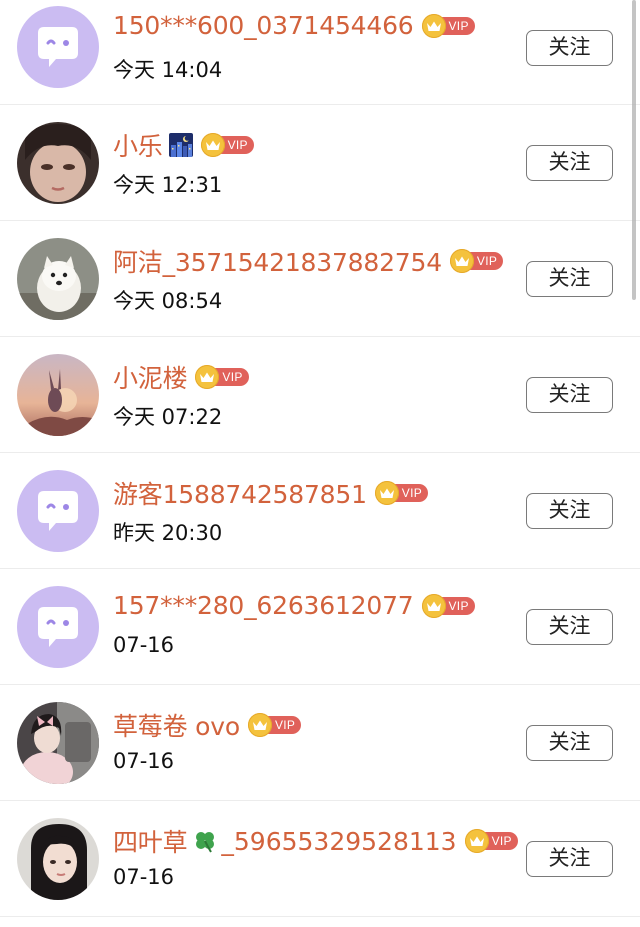 The image size is (640, 927). Describe the element at coordinates (277, 261) in the screenshot. I see `user-name: 阿洁_35715421837882754` at that location.